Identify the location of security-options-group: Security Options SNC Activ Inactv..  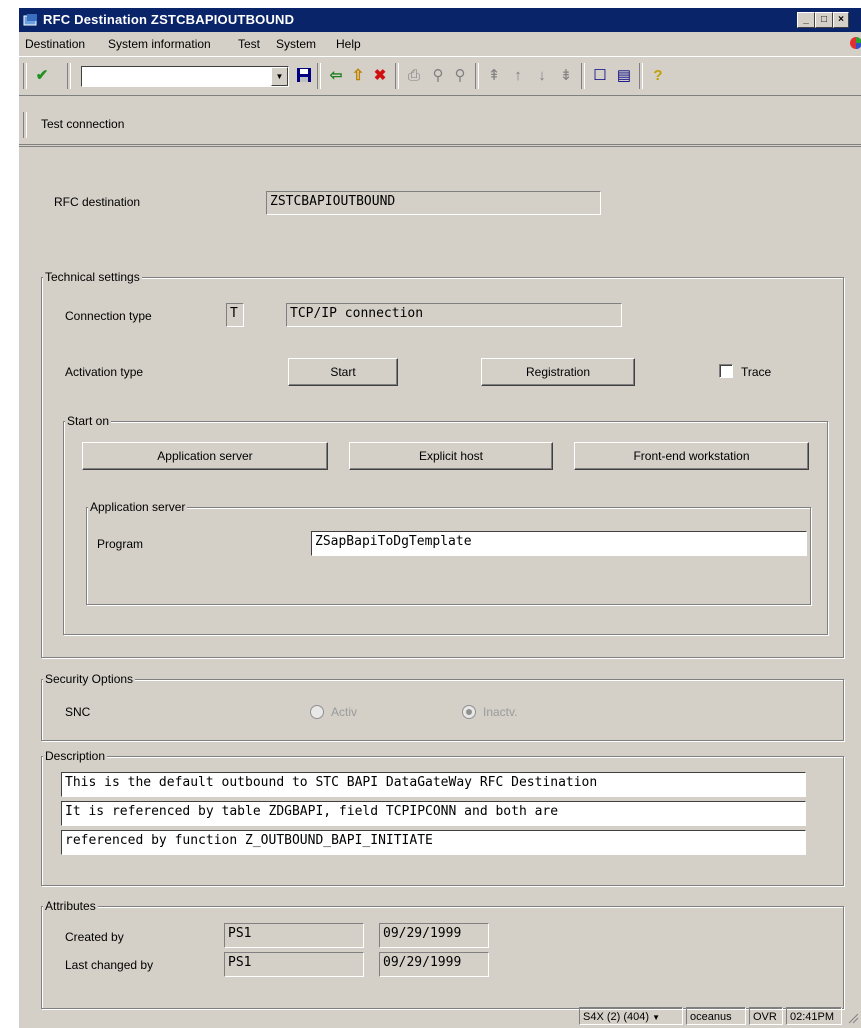
(442, 706).